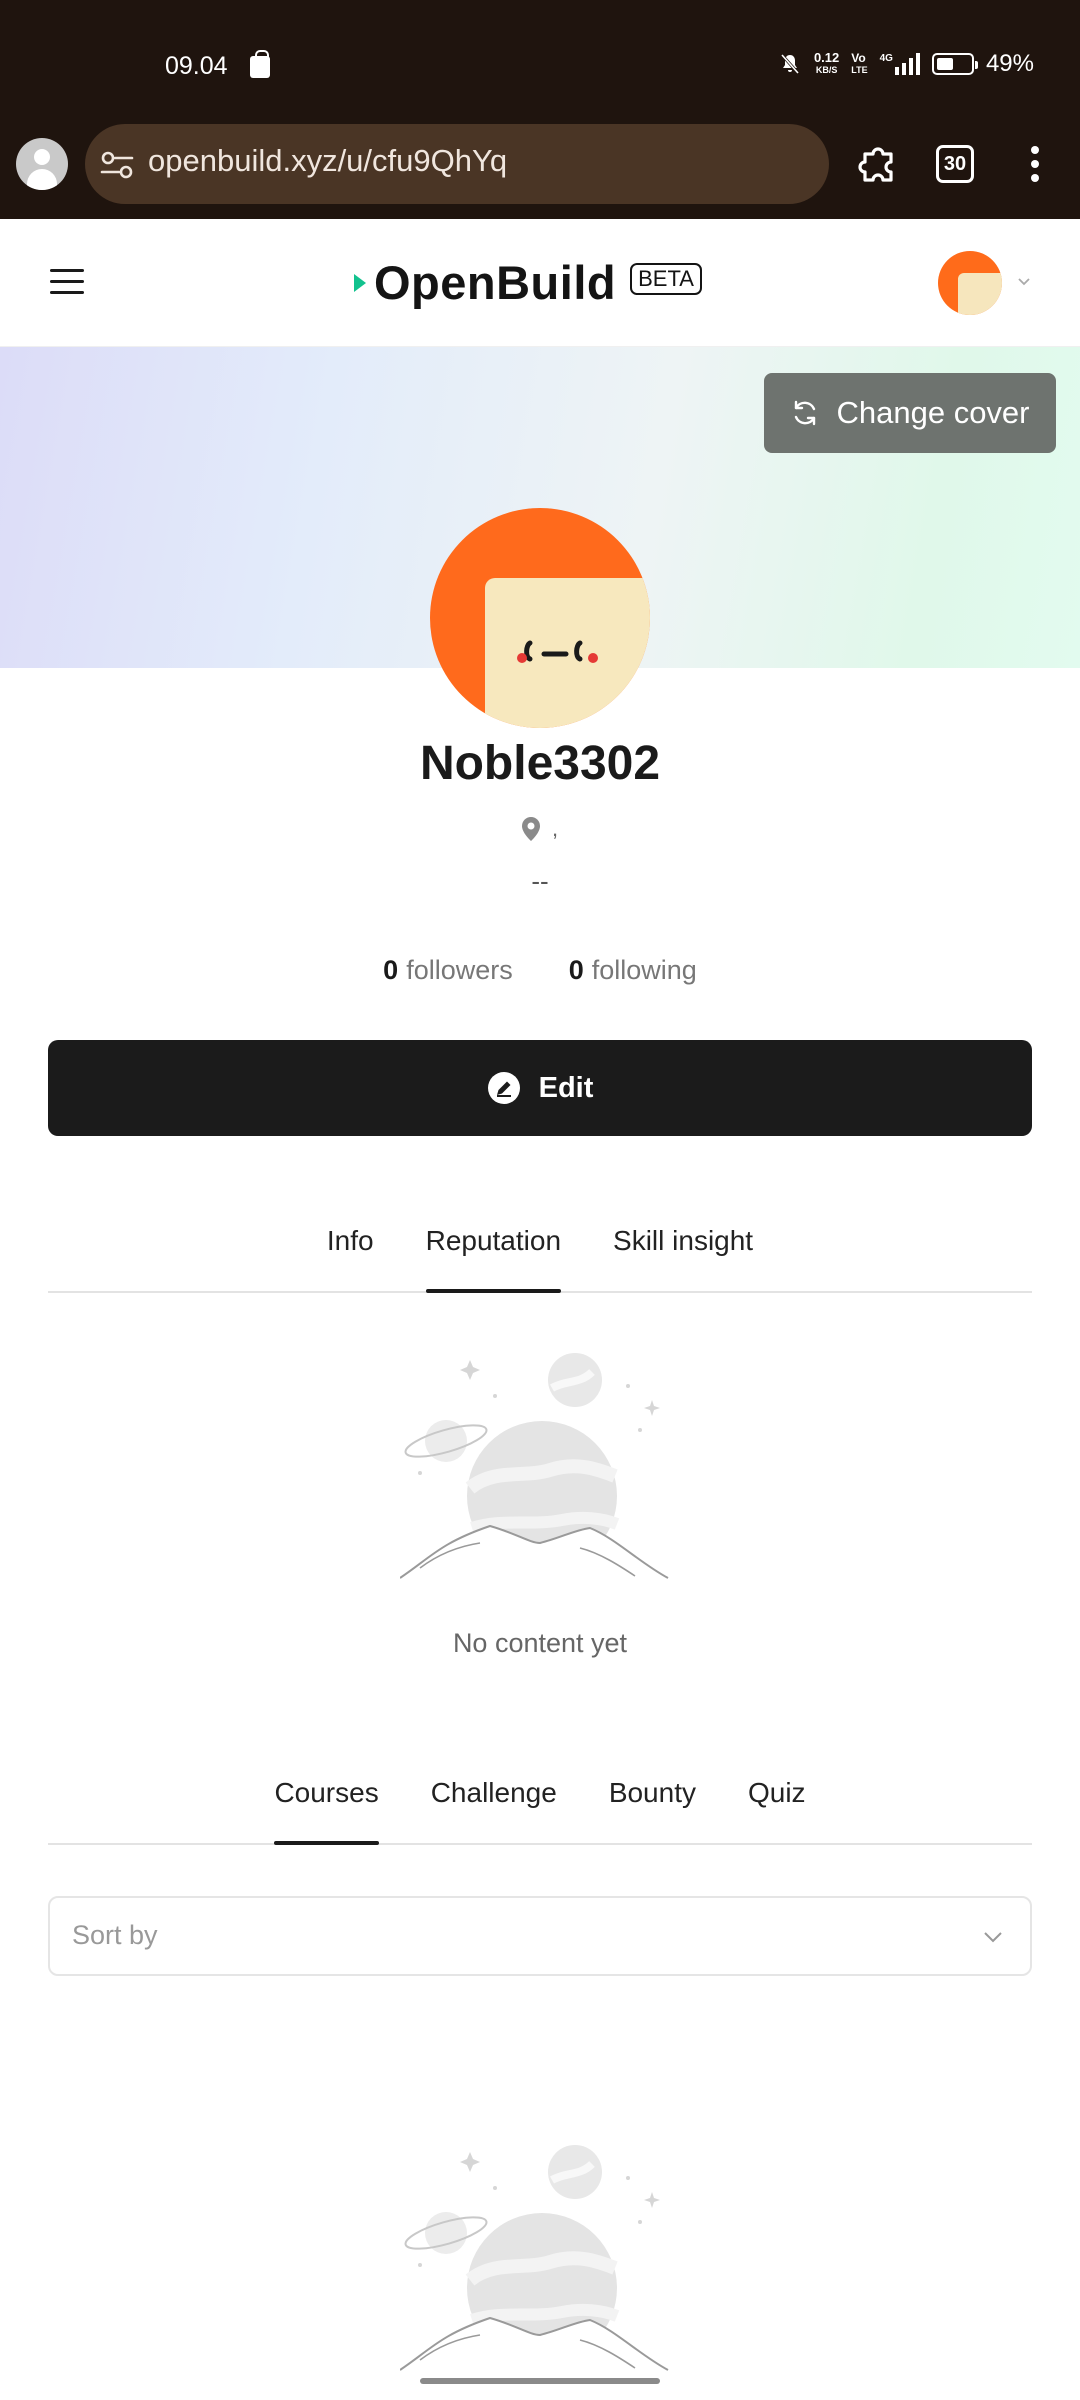  What do you see at coordinates (555, 828) in the screenshot?
I see `location-text: ,` at bounding box center [555, 828].